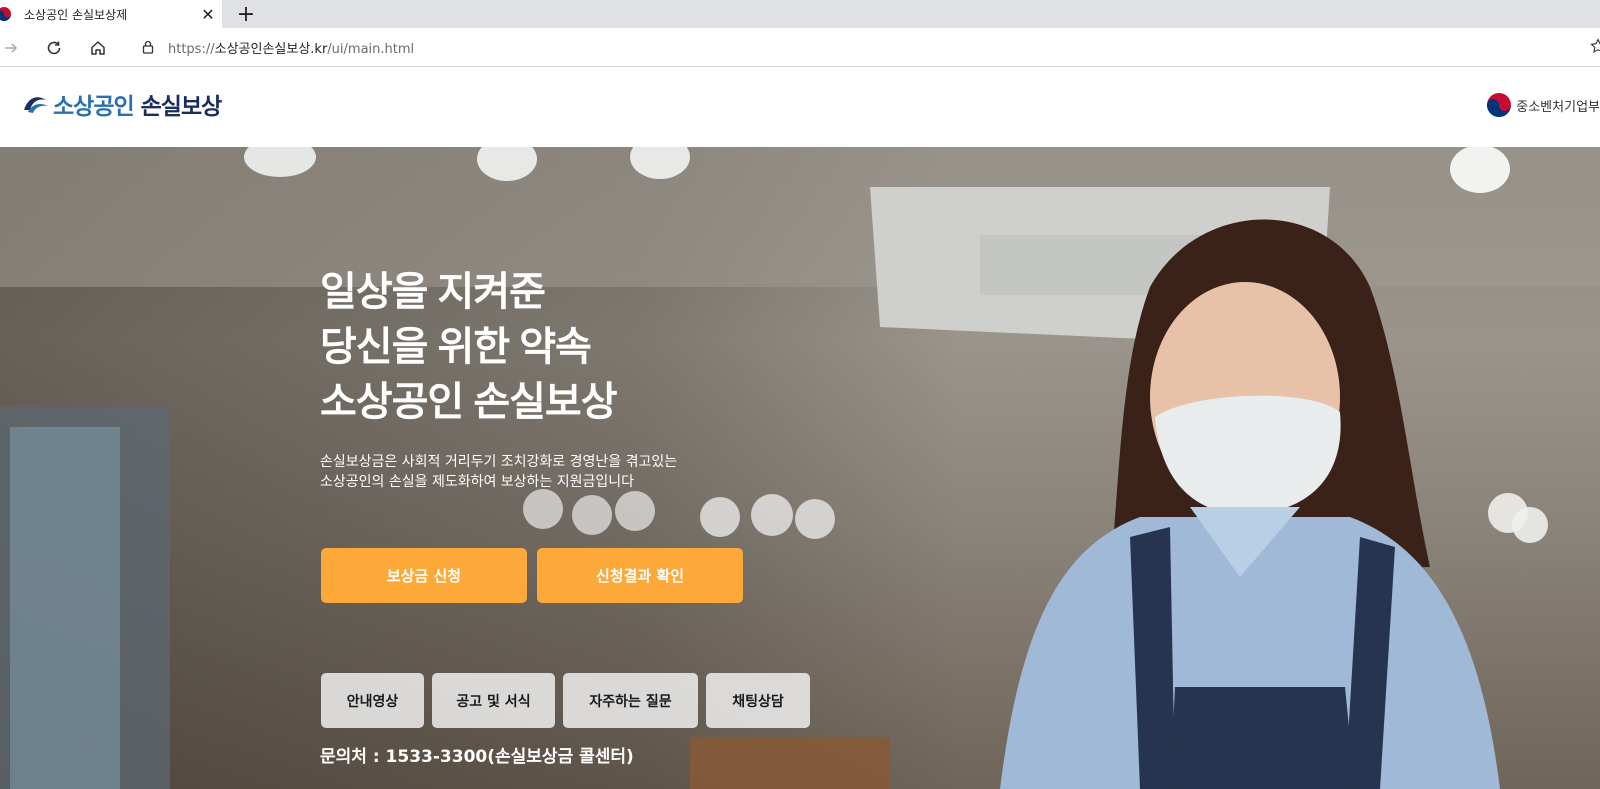  I want to click on new-tab-icon: +, so click(246, 14).